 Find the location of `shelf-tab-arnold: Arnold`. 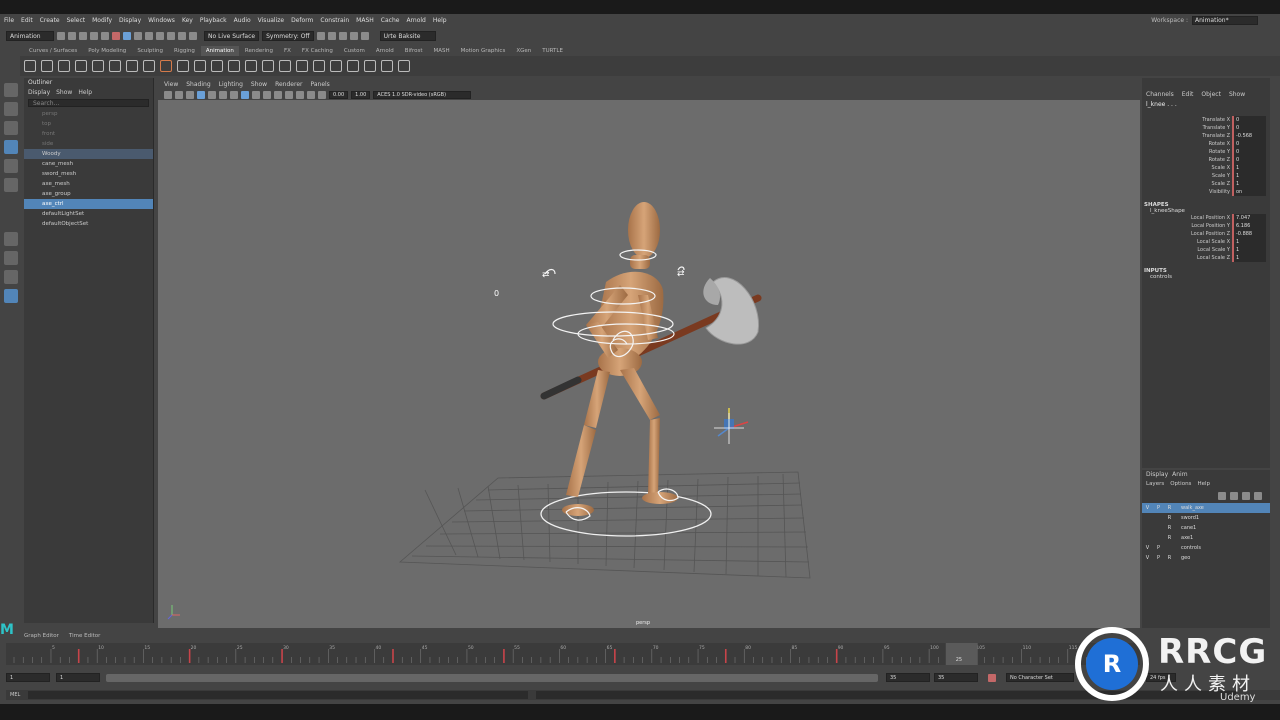

shelf-tab-arnold: Arnold is located at coordinates (385, 51).